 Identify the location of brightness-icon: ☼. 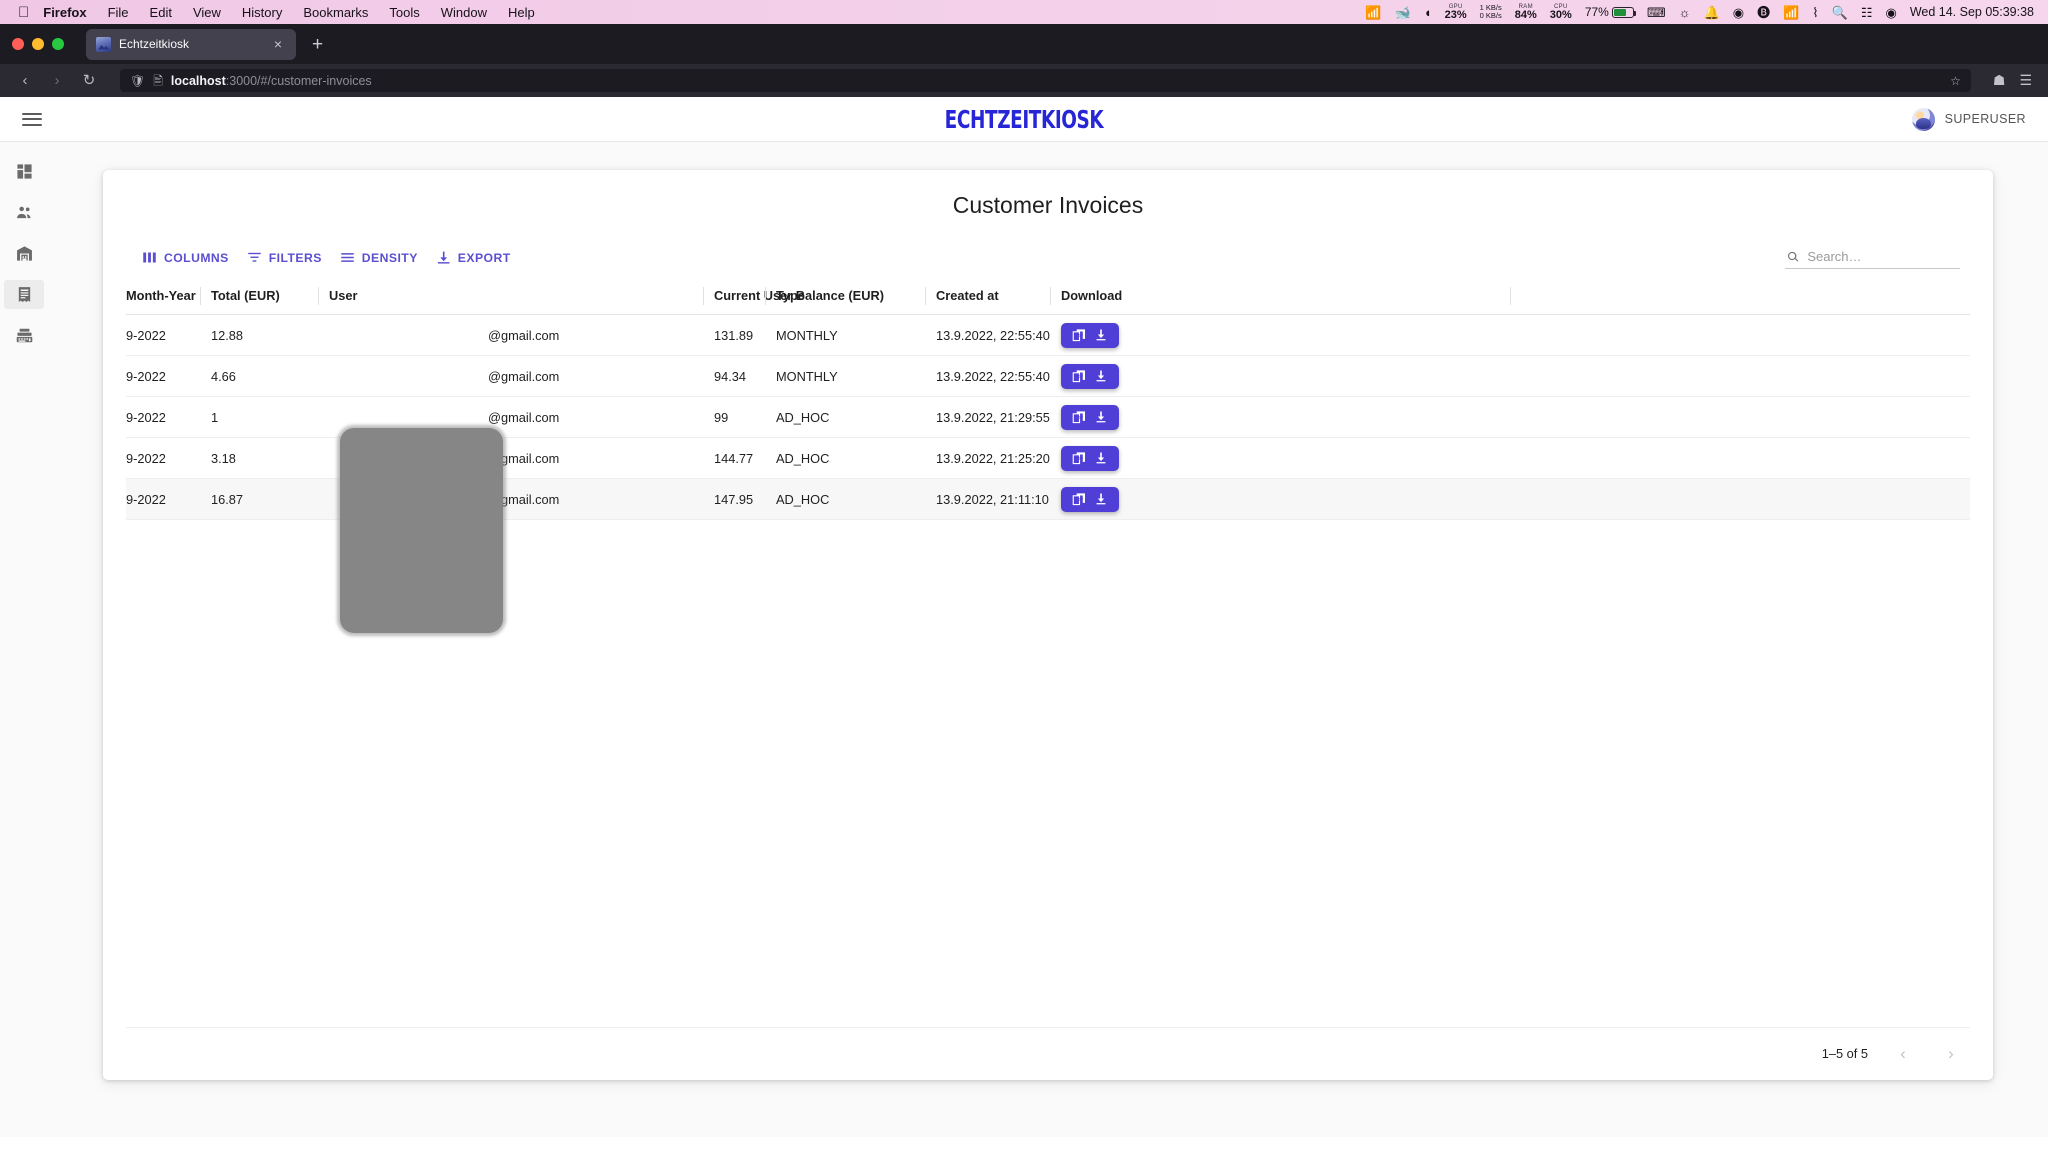
(1685, 12).